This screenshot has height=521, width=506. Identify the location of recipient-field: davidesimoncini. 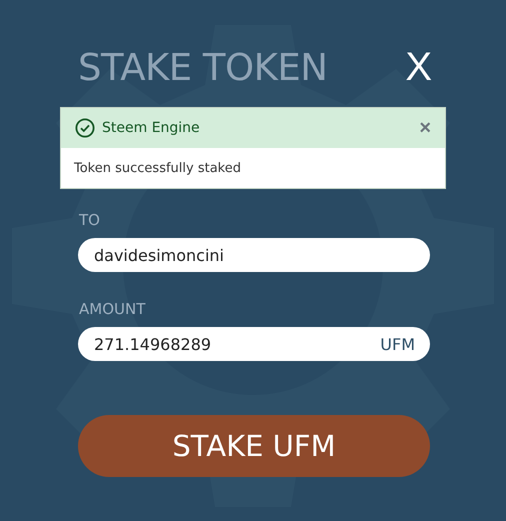
(254, 255).